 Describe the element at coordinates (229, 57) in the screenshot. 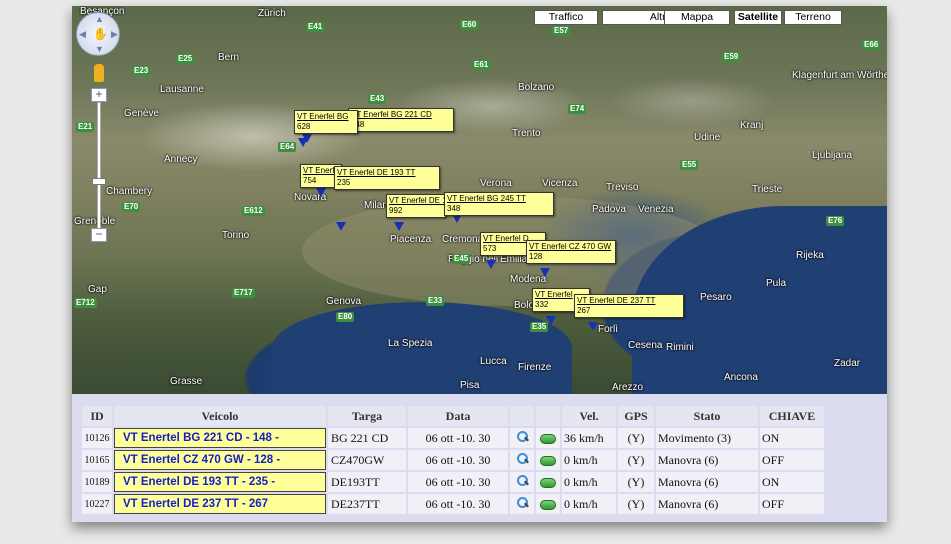

I see `place-name: Bern` at that location.